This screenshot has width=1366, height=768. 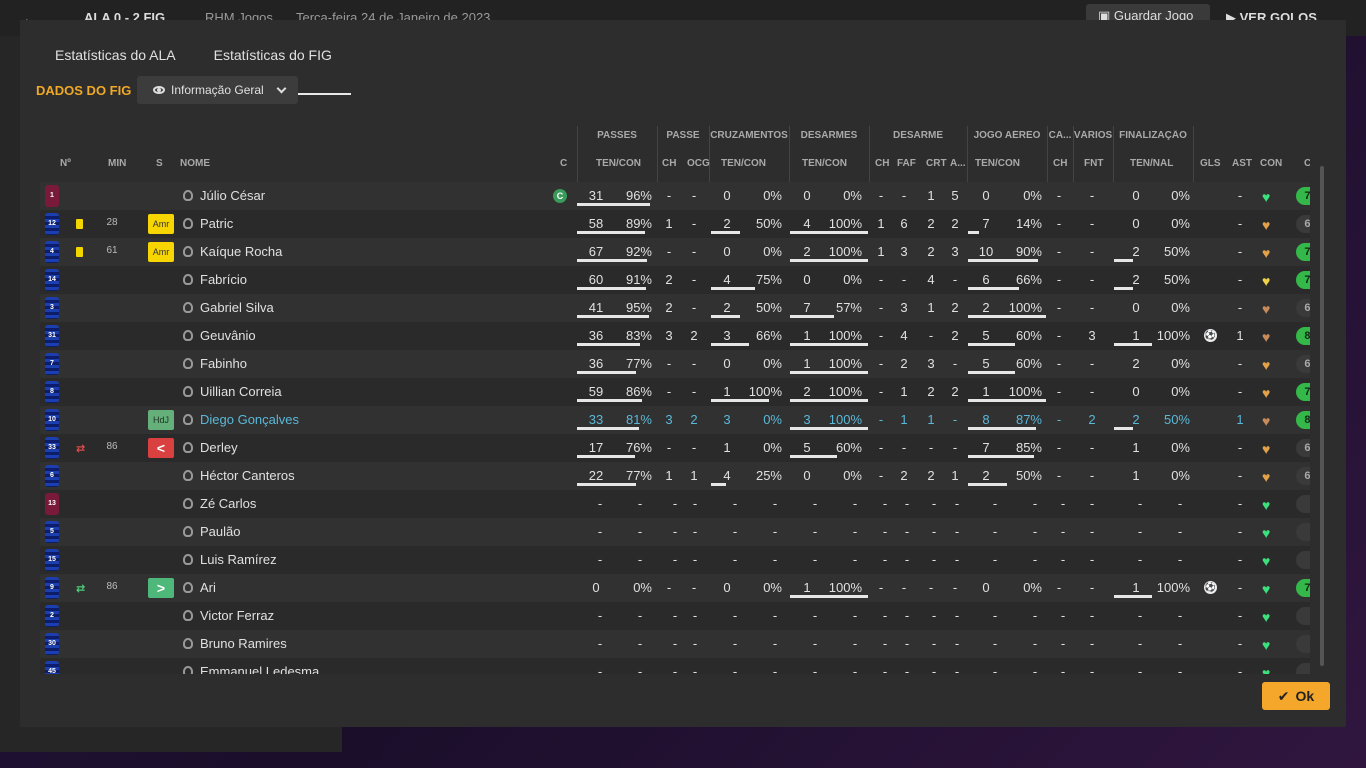 What do you see at coordinates (727, 475) in the screenshot?
I see `crosses-attempted: 4` at bounding box center [727, 475].